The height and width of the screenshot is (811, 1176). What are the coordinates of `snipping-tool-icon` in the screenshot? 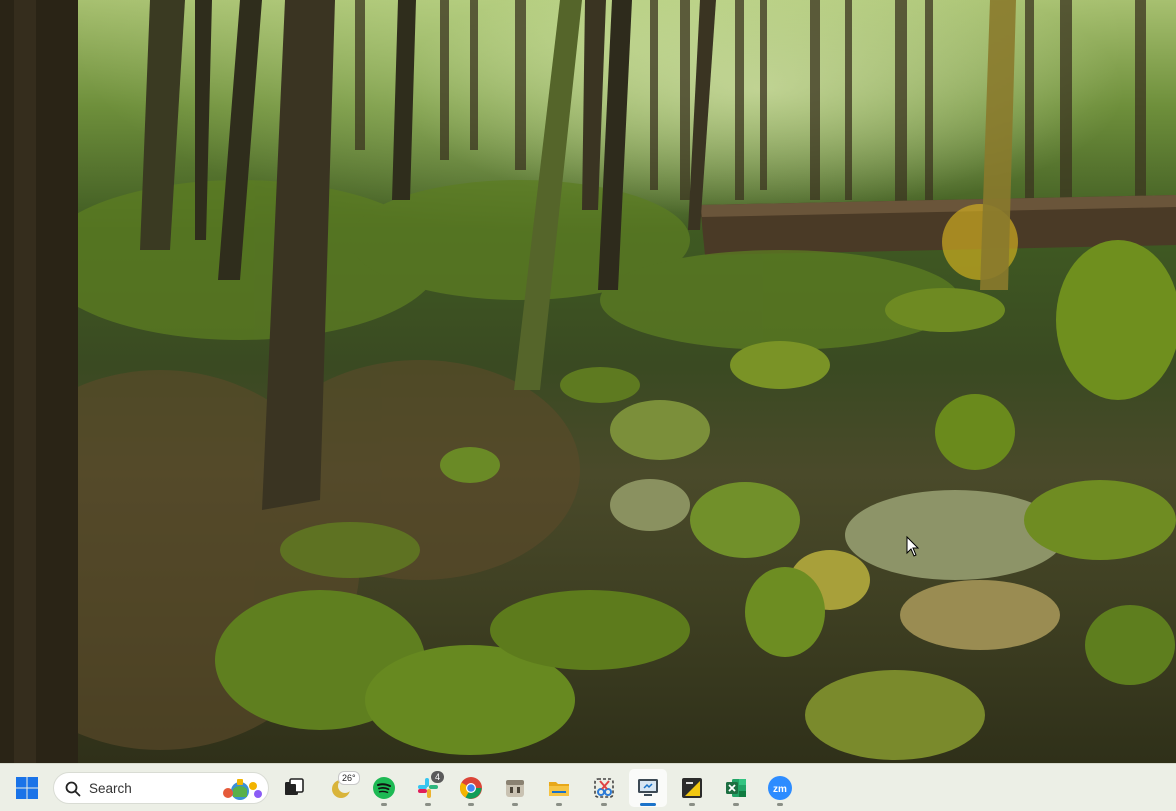 It's located at (604, 788).